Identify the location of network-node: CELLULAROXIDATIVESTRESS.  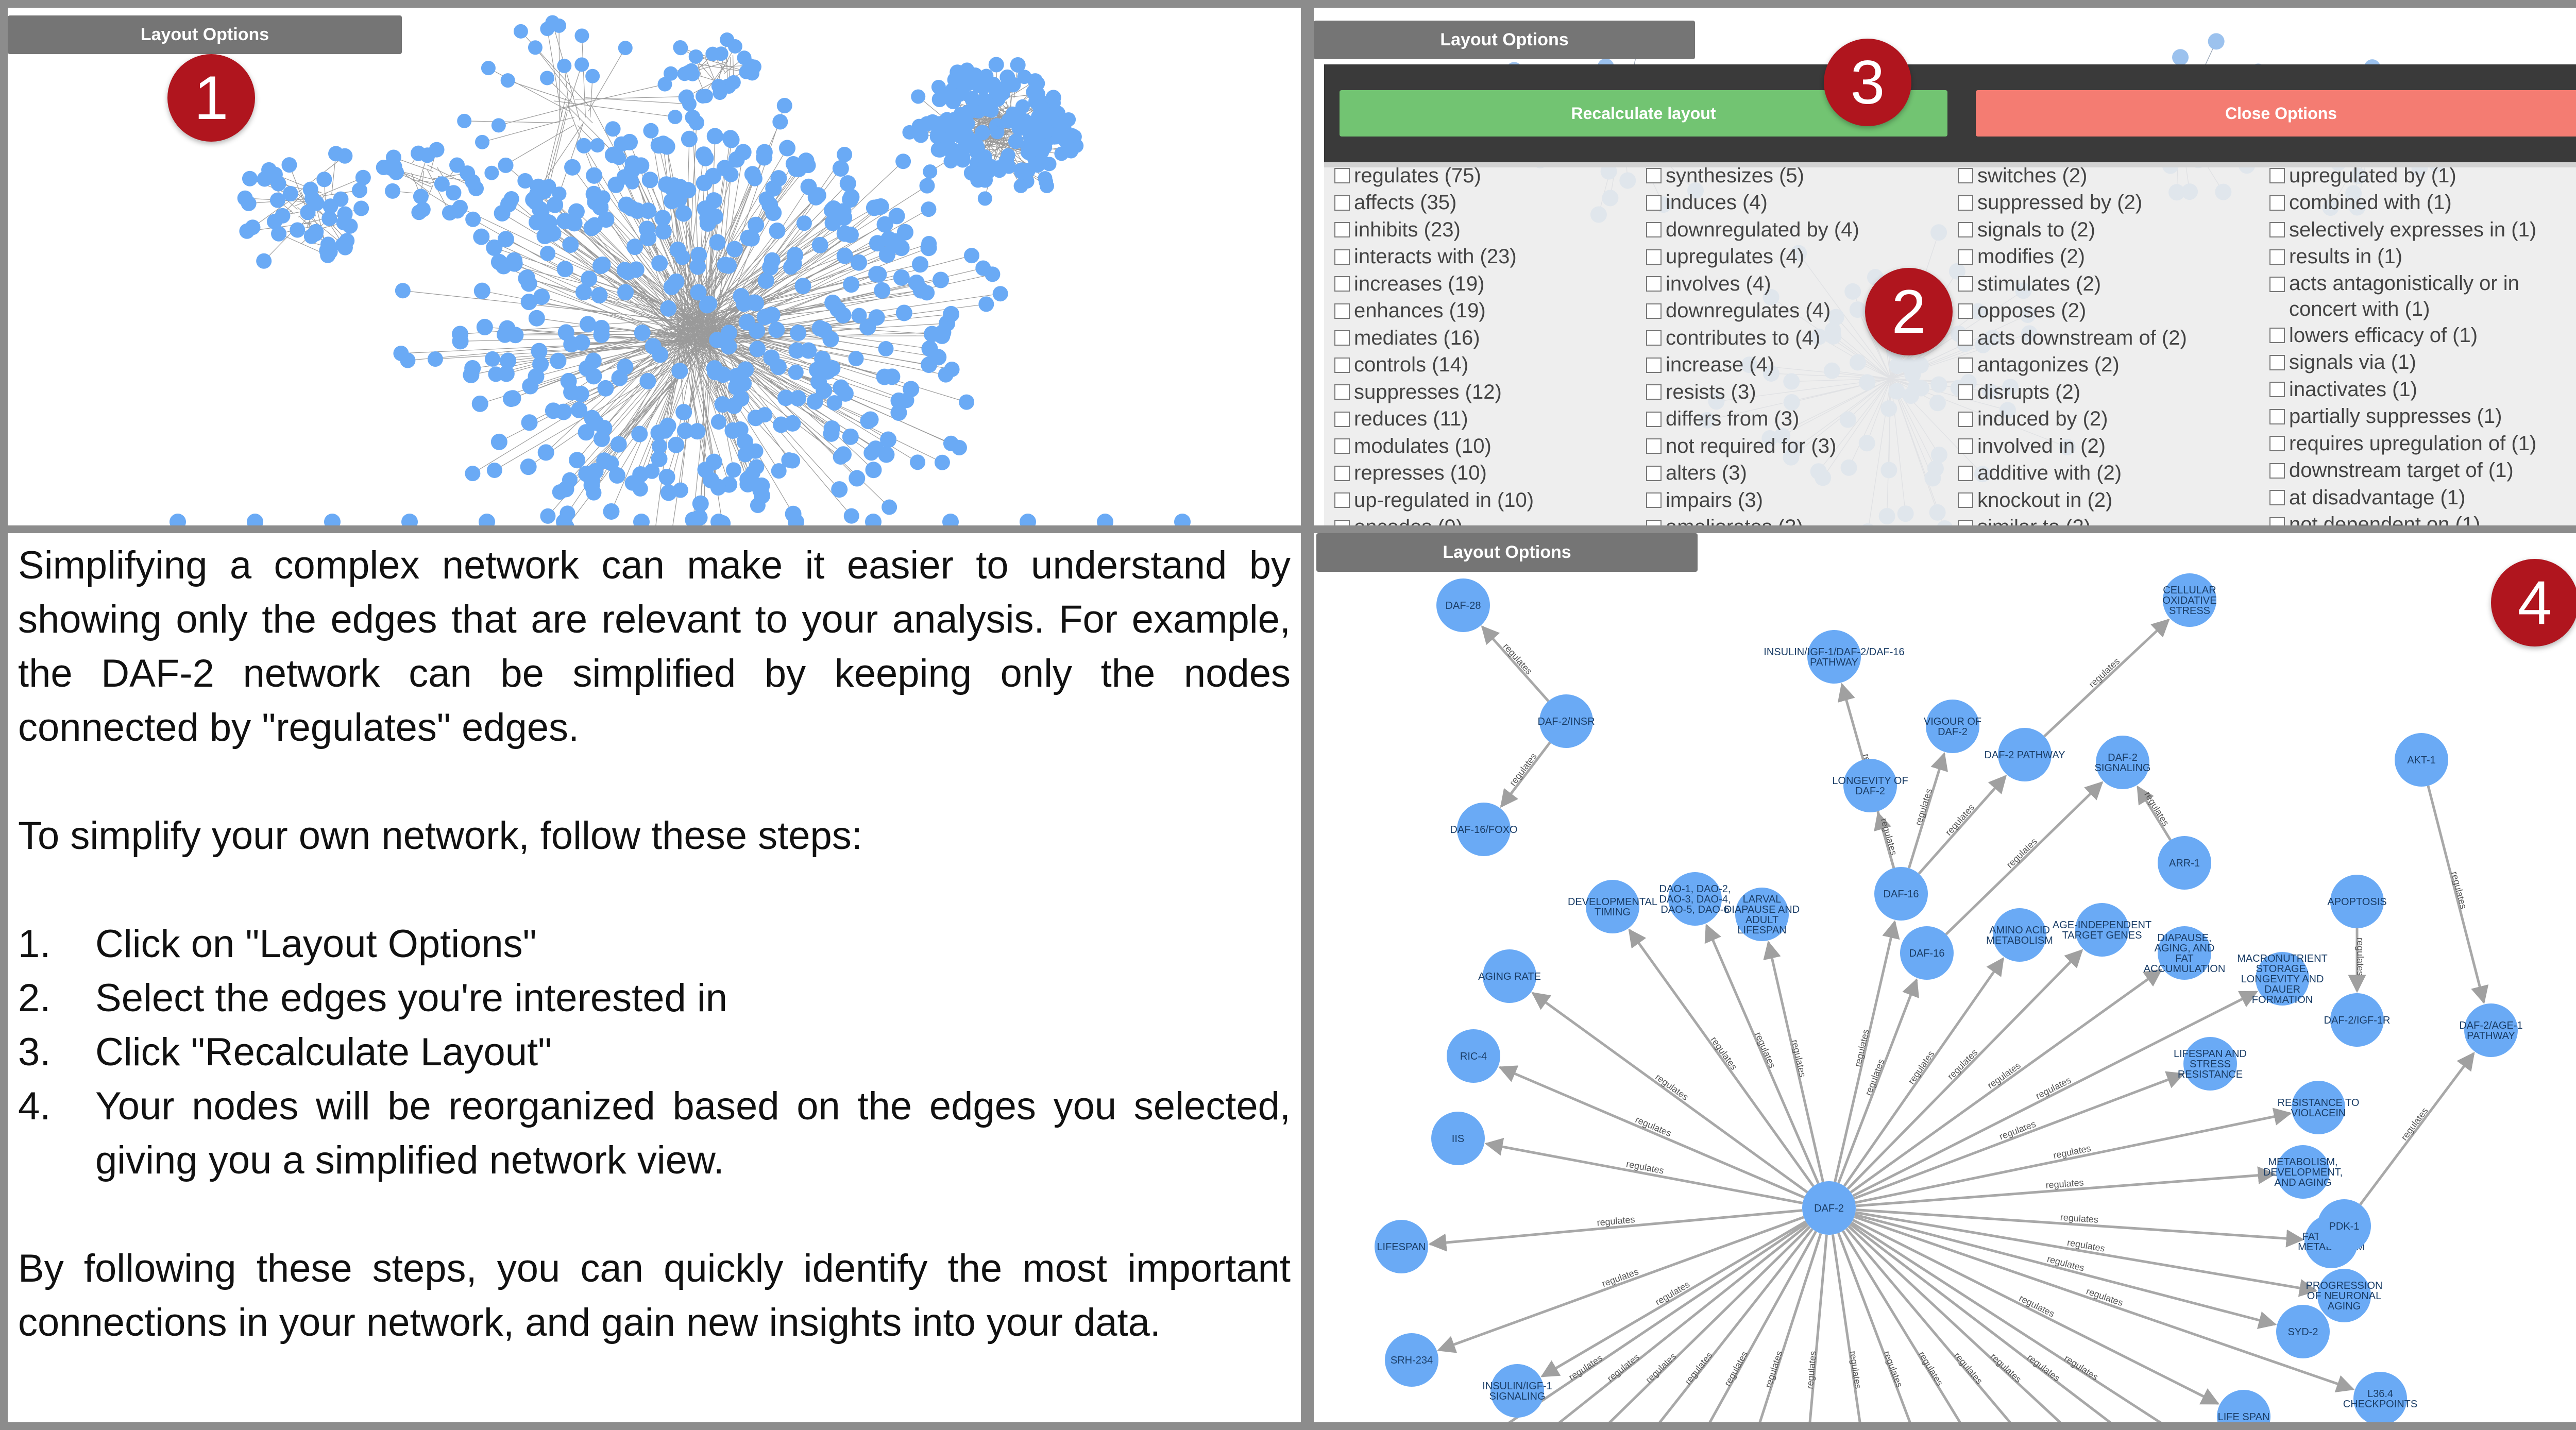
(2189, 600).